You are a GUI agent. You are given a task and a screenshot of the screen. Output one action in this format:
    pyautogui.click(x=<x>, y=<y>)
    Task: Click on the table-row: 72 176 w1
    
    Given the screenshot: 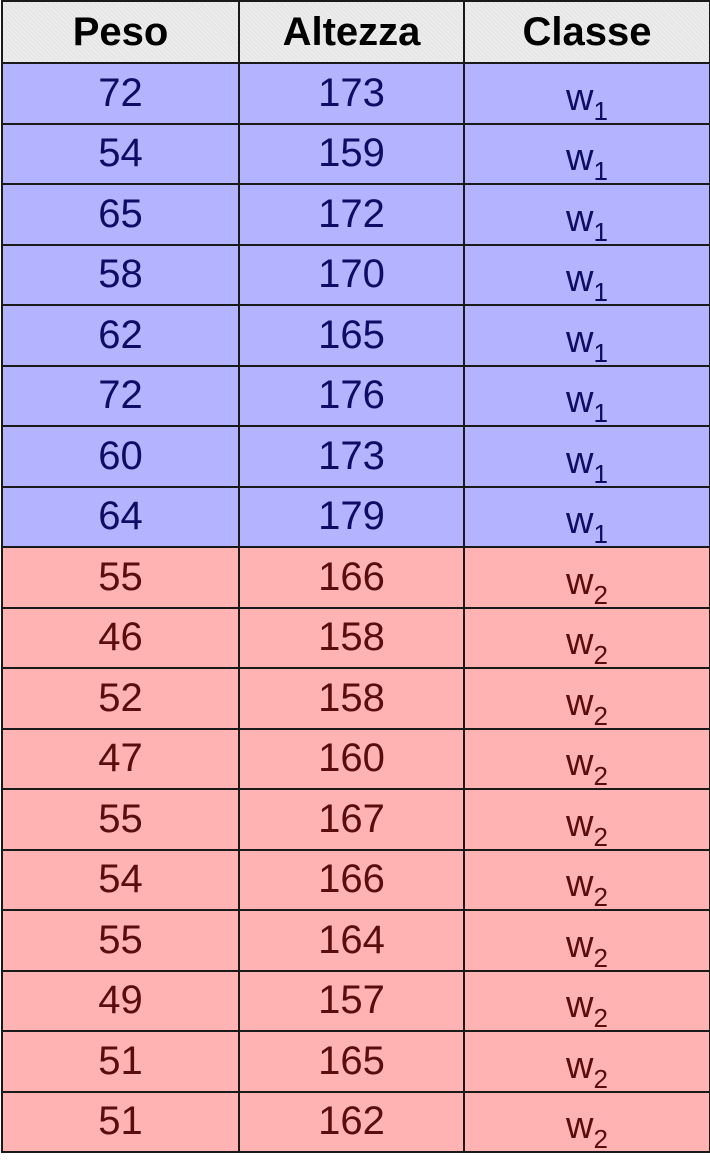 What is the action you would take?
    pyautogui.click(x=355, y=396)
    